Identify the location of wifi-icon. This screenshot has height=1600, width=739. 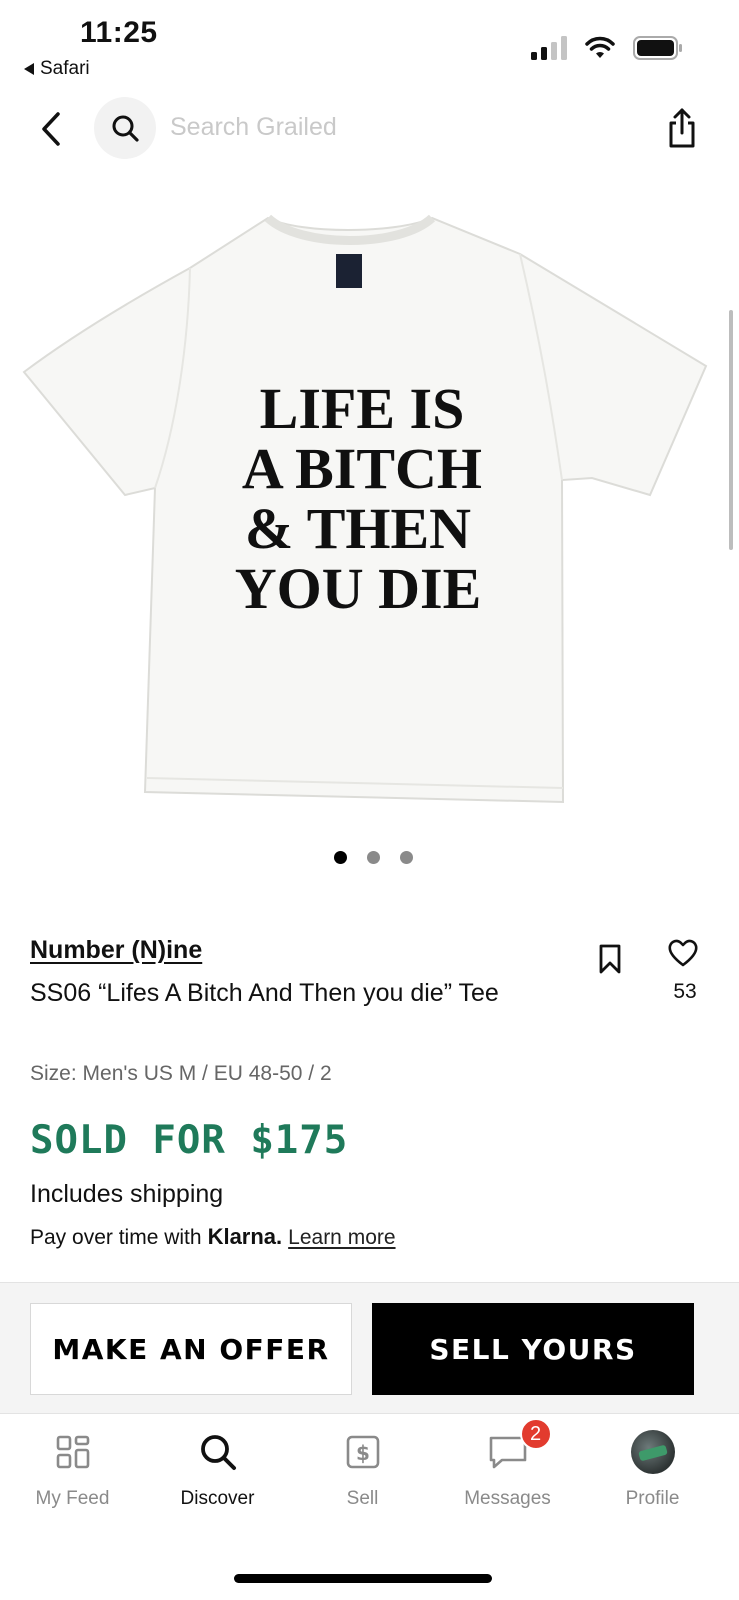
(600, 47).